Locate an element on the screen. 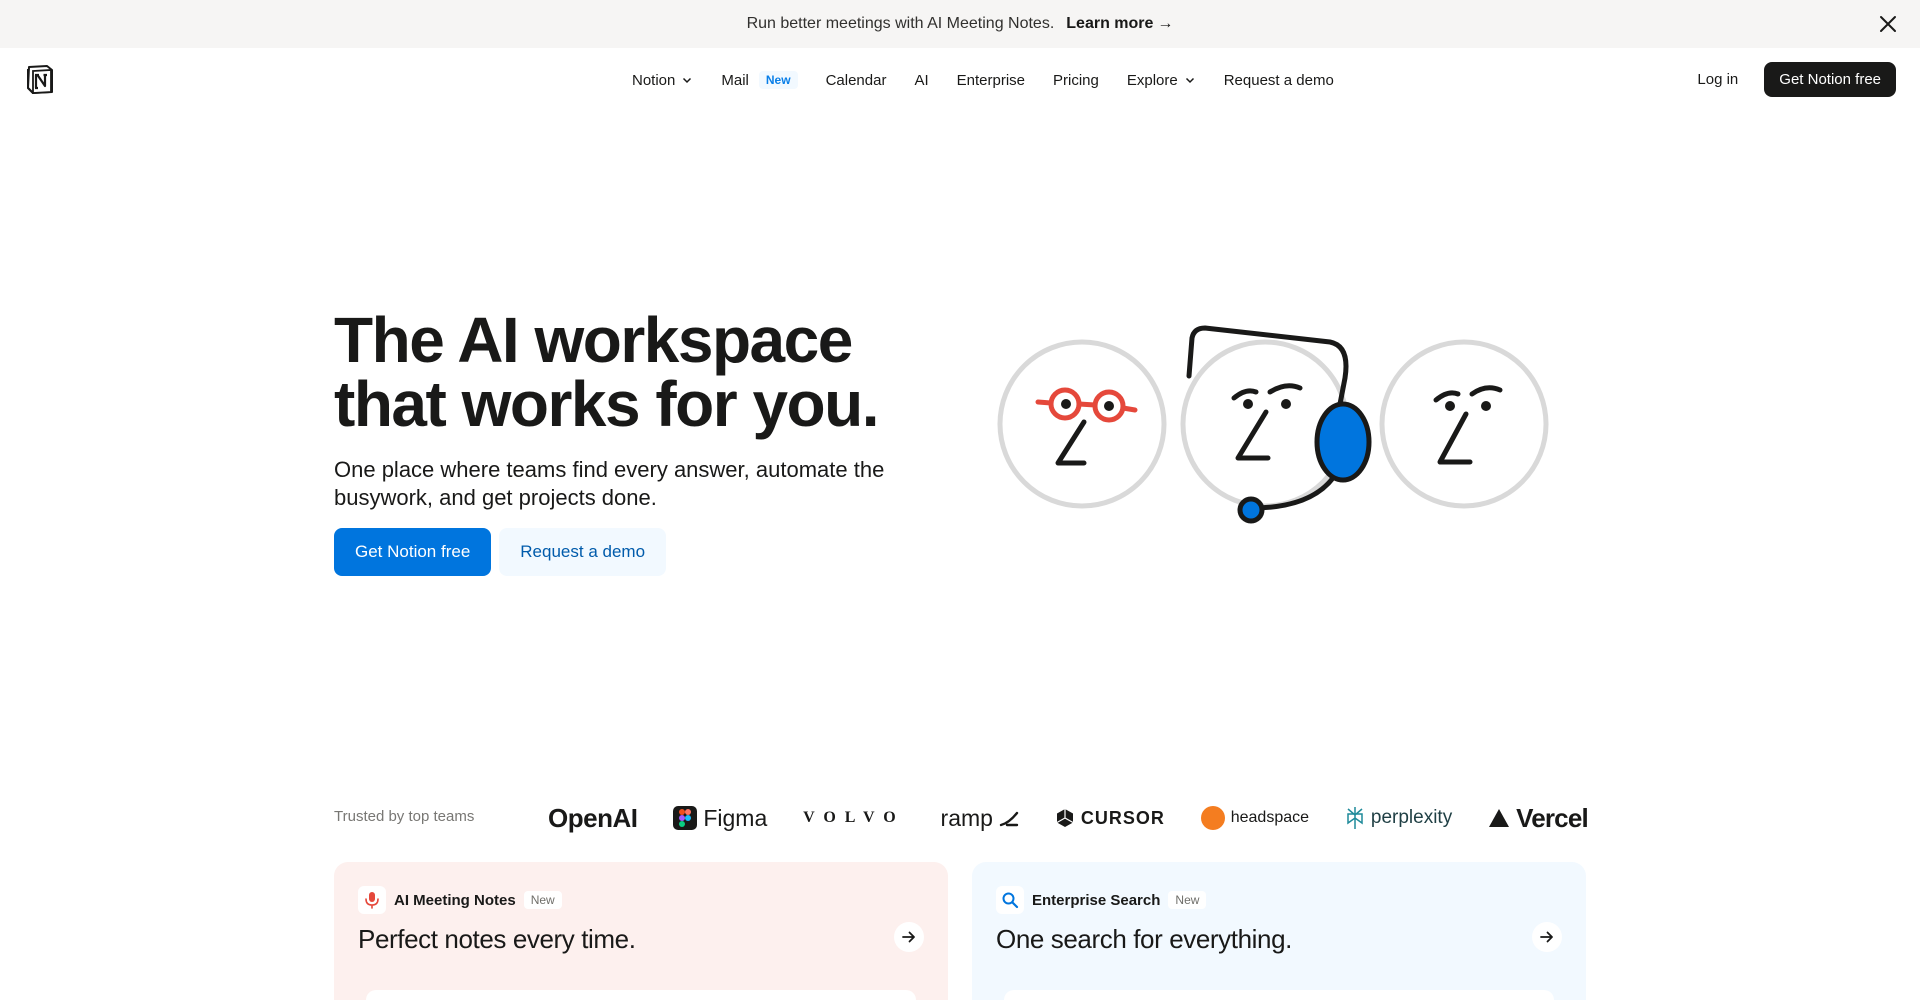 Image resolution: width=1920 pixels, height=1000 pixels. cursor-cube-icon is located at coordinates (1065, 818).